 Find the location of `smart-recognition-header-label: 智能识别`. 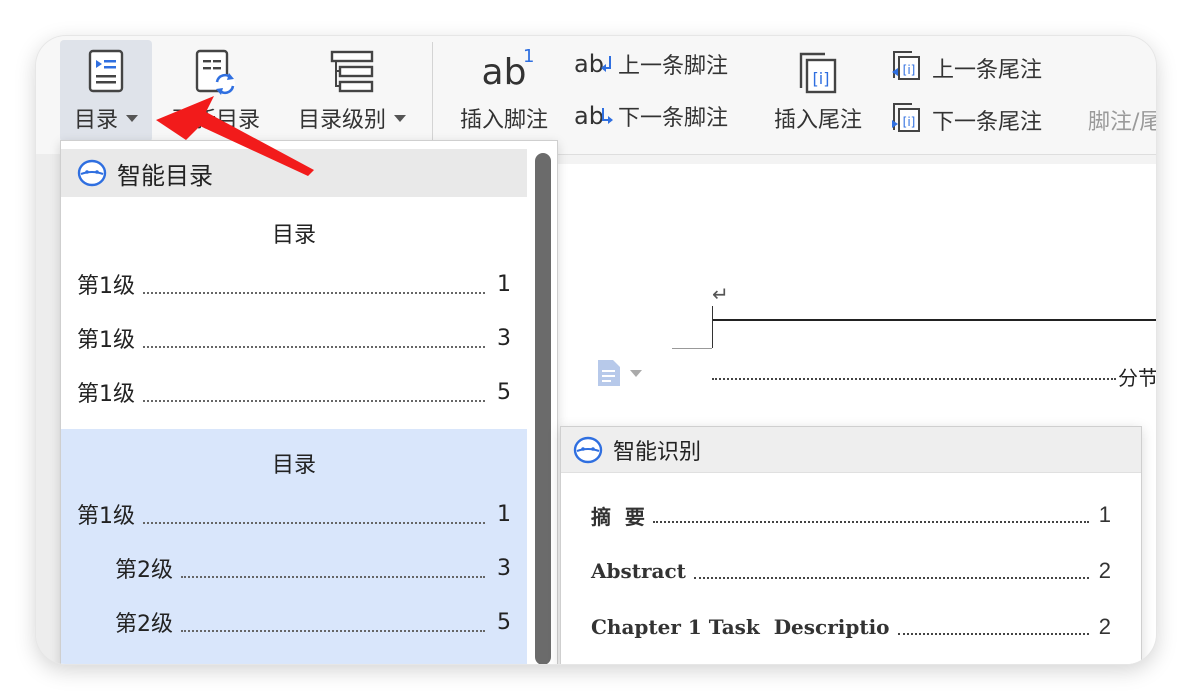

smart-recognition-header-label: 智能识别 is located at coordinates (657, 452).